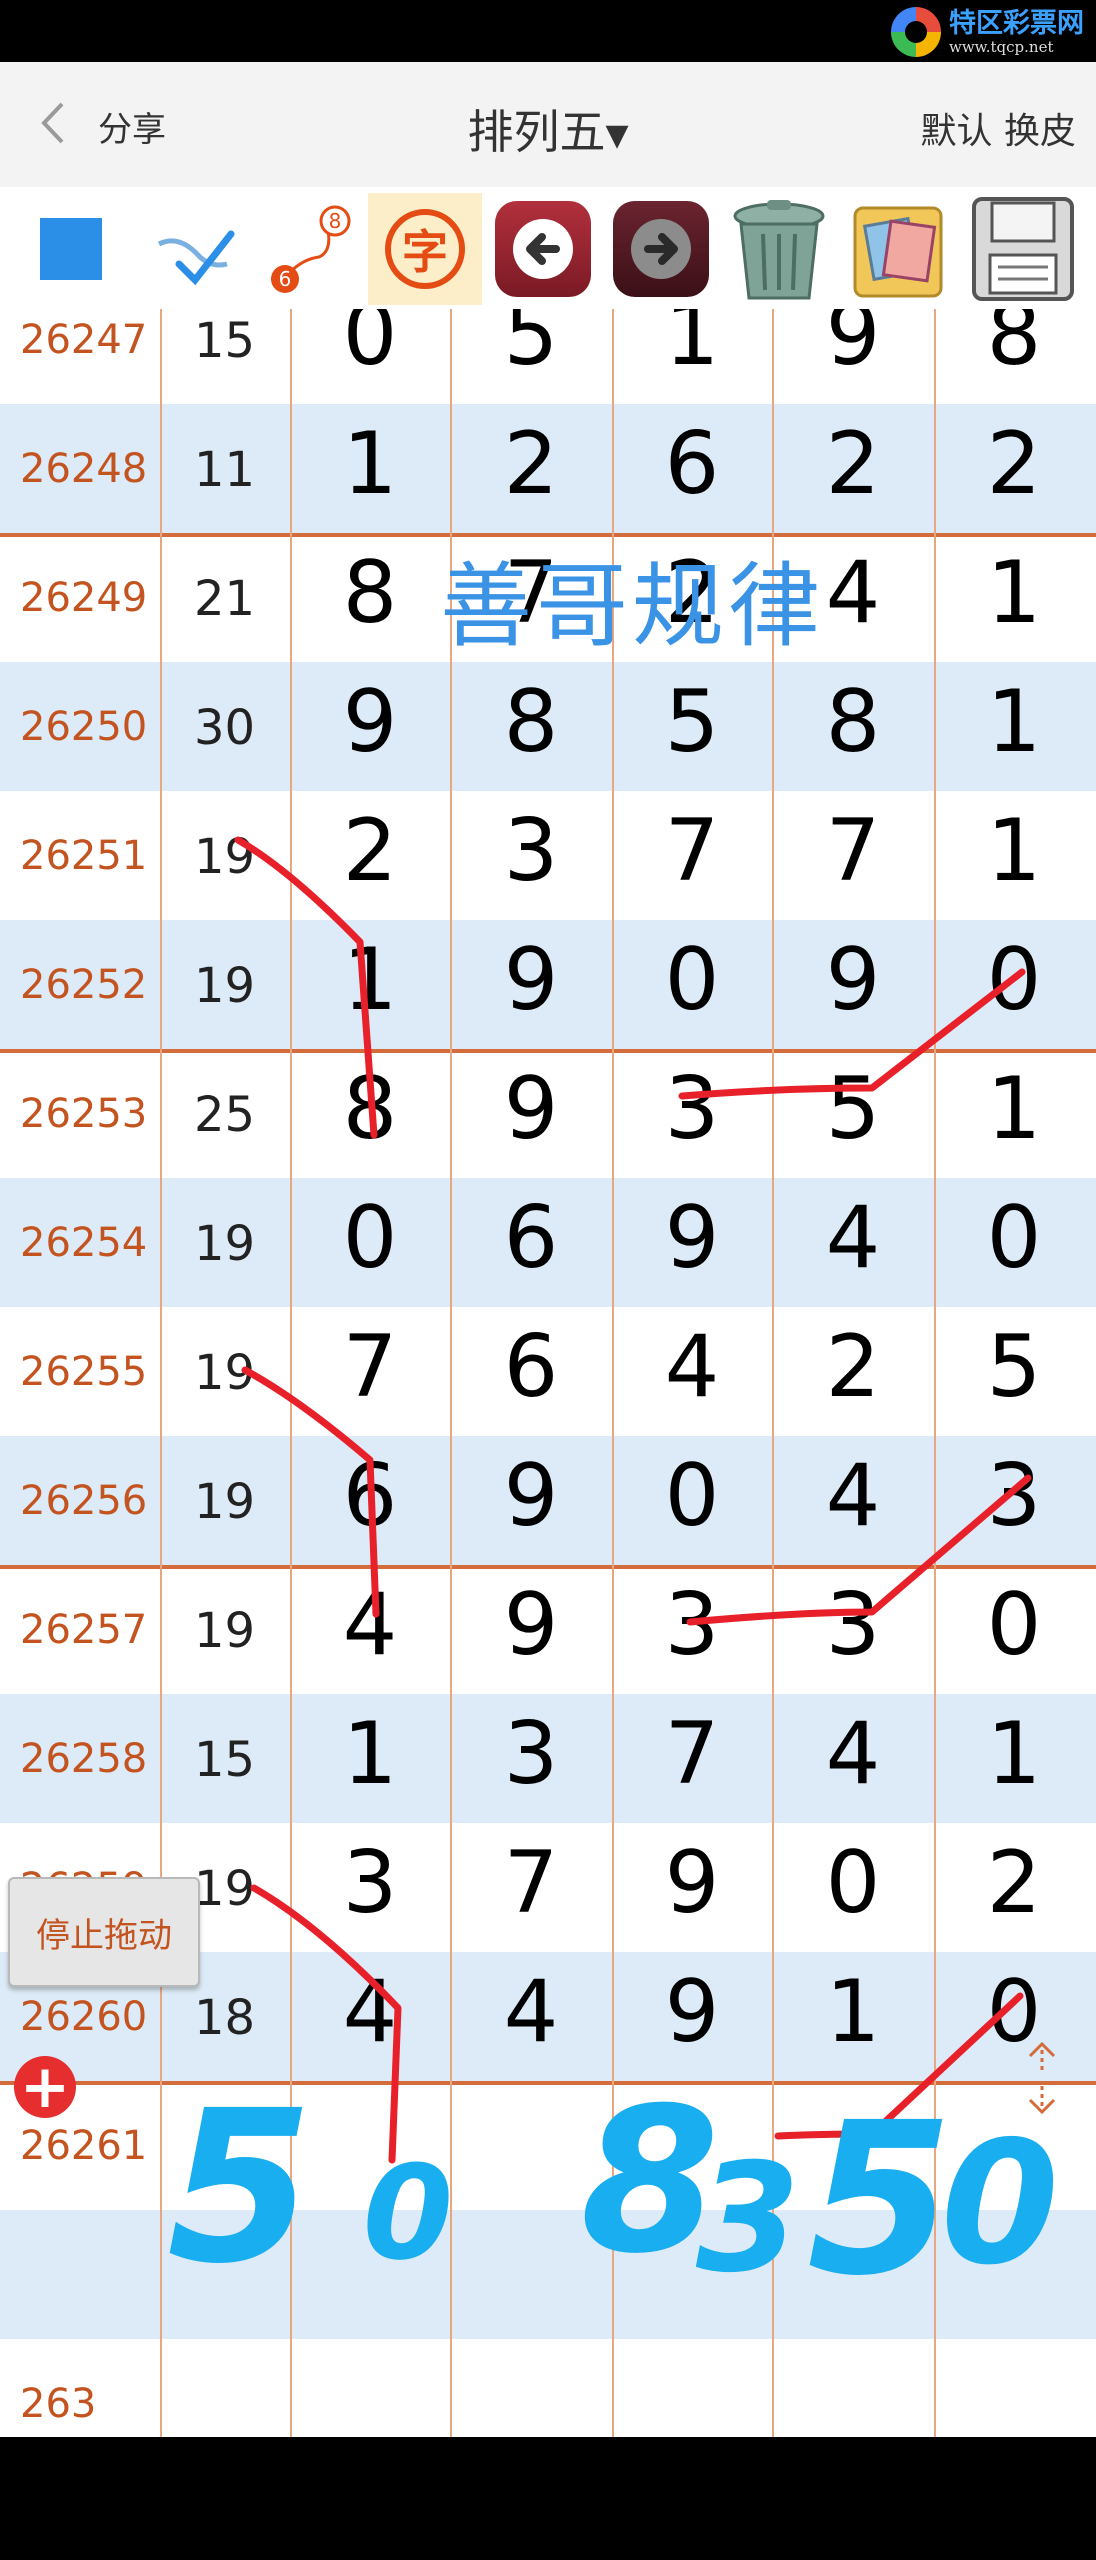  I want to click on table-row: 26252 19 1 9 0 9 0, so click(548, 986).